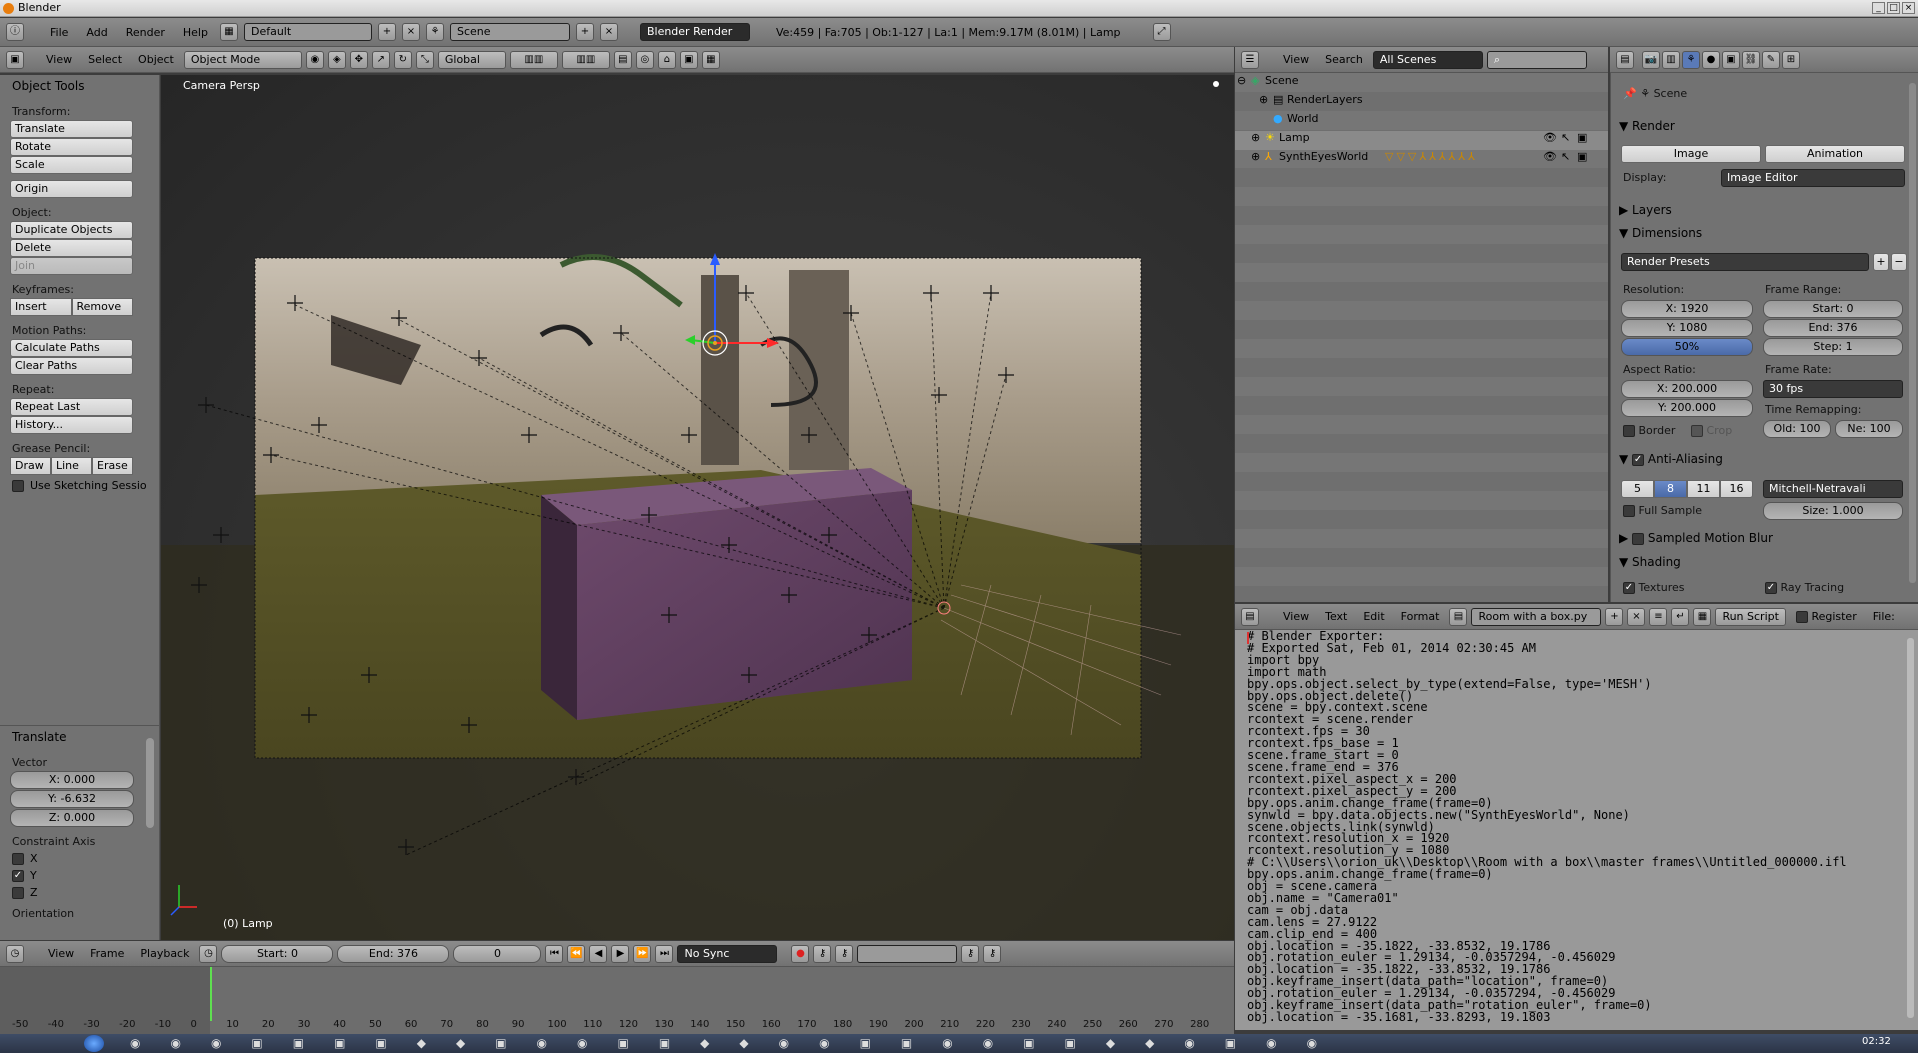 This screenshot has height=1053, width=1918. What do you see at coordinates (584, 32) in the screenshot?
I see `add-scene-icon: +` at bounding box center [584, 32].